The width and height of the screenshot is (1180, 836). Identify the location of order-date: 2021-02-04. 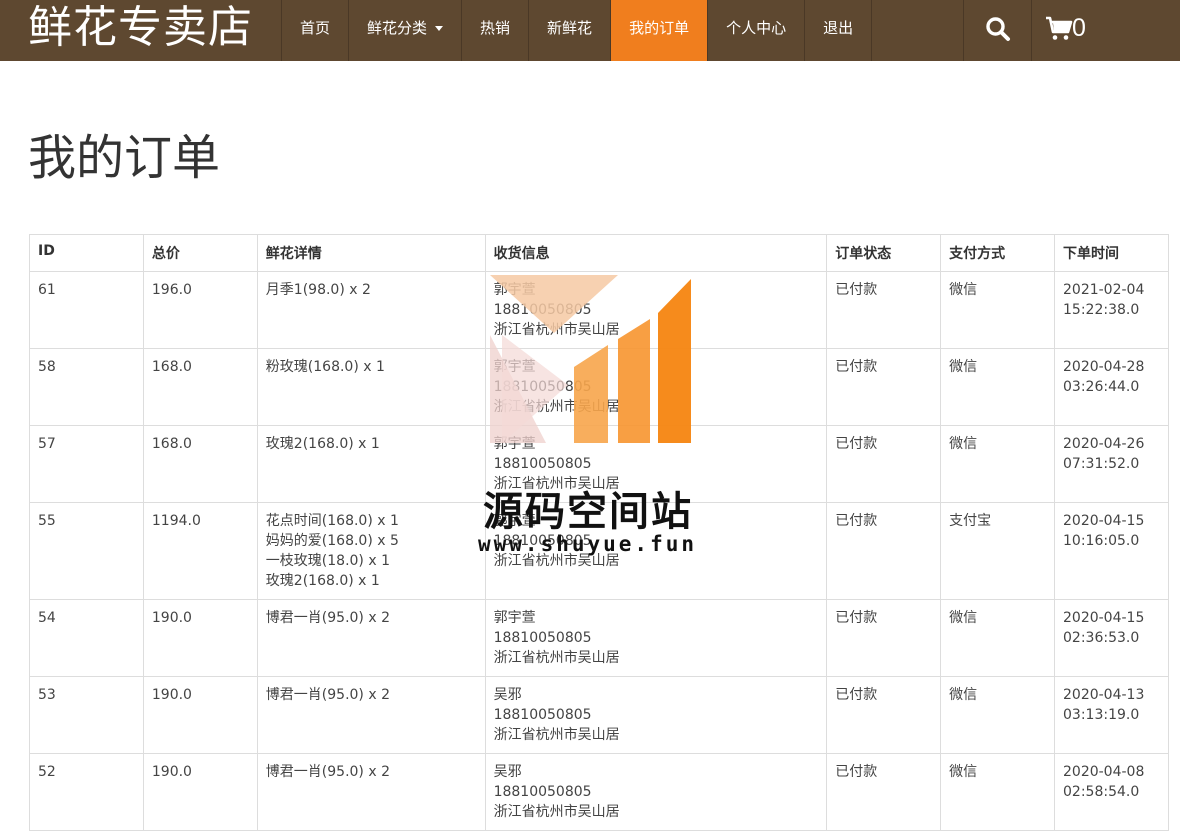
(1104, 290).